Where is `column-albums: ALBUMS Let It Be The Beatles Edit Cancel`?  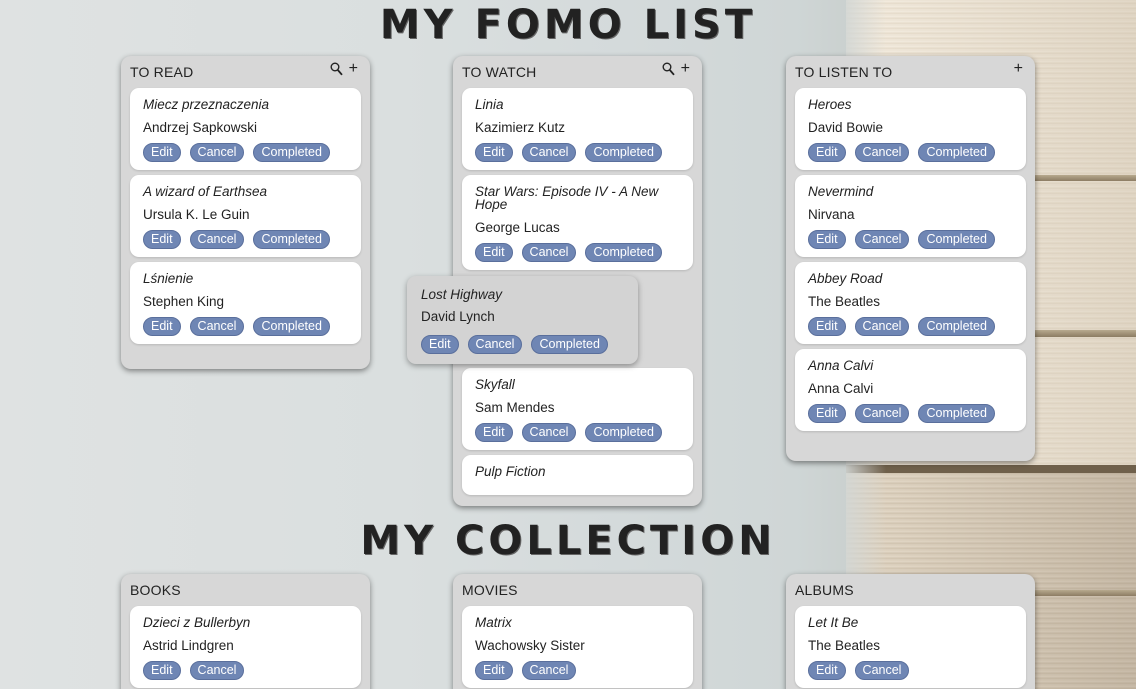 column-albums: ALBUMS Let It Be The Beatles Edit Cancel is located at coordinates (910, 631).